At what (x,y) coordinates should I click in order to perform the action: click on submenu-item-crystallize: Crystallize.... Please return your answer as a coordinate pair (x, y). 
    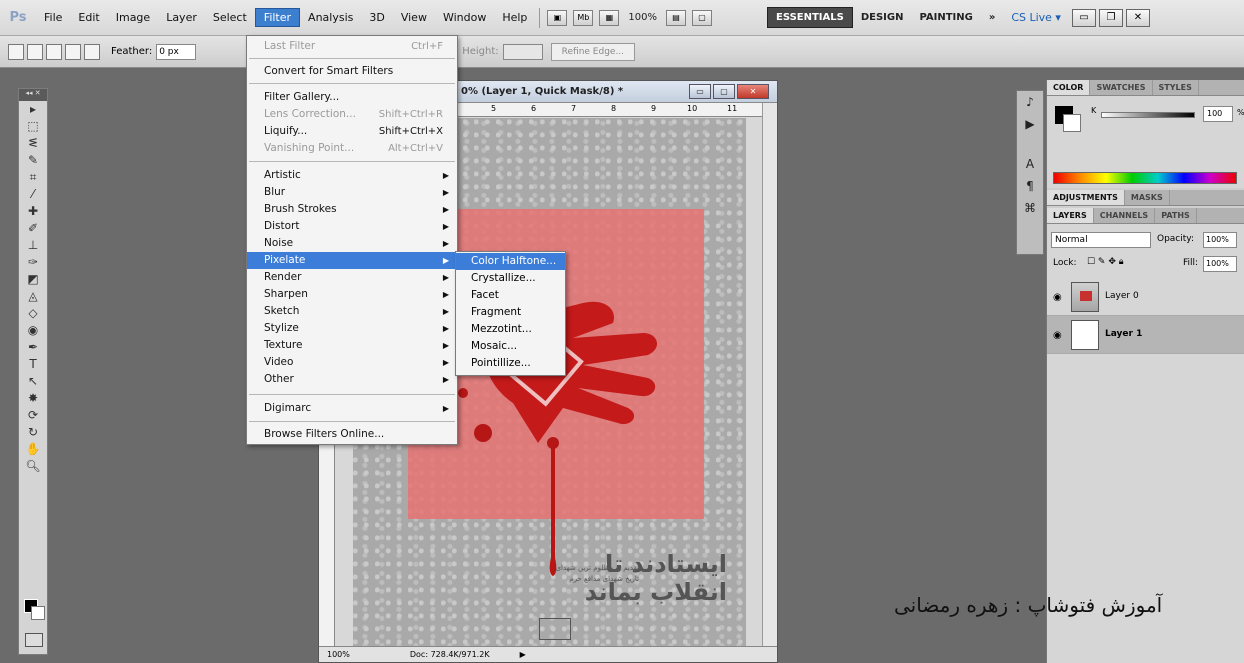
    Looking at the image, I should click on (510, 278).